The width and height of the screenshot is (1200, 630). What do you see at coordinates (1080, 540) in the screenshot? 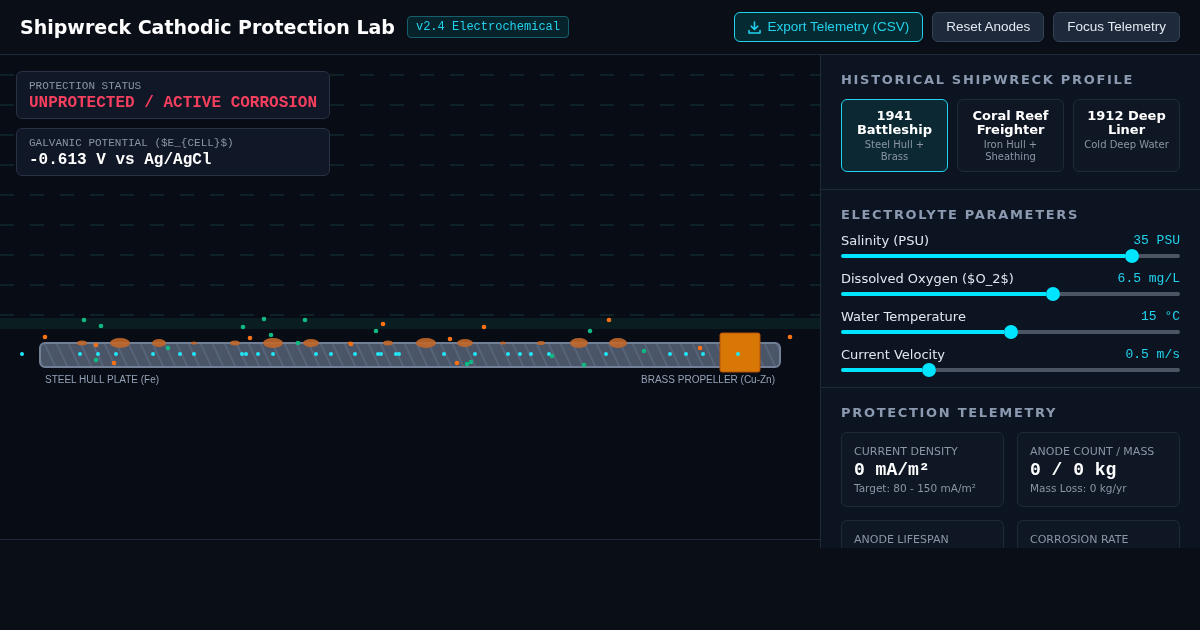
I see `telemetry-label: CORROSION RATE` at bounding box center [1080, 540].